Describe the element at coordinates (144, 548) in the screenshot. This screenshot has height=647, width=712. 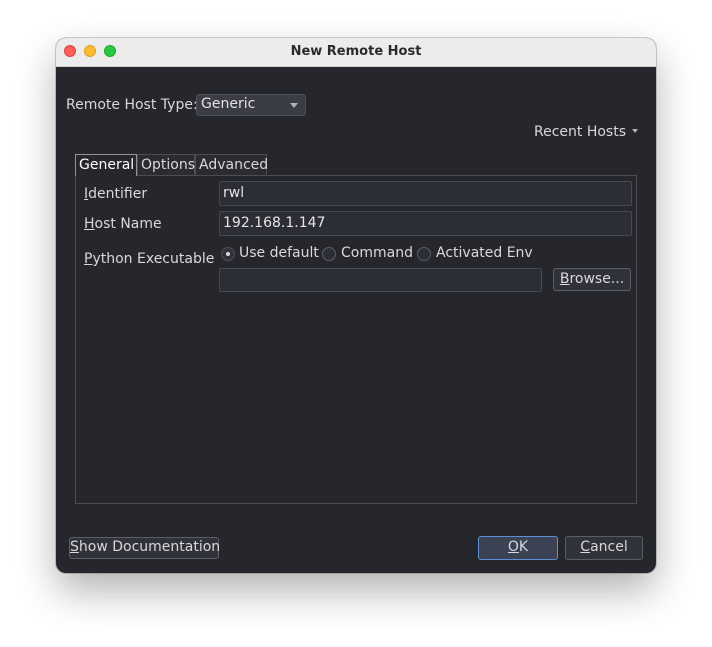
I see `show-documentation-button: Show Documentation` at that location.